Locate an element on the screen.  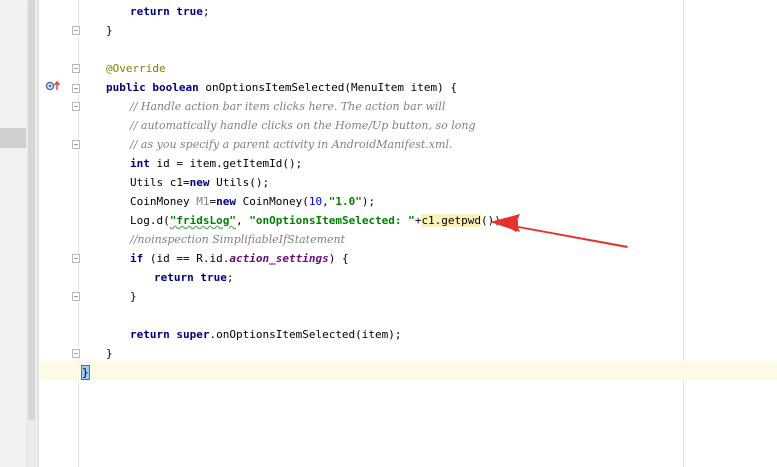
code-token: 10 is located at coordinates (315, 201).